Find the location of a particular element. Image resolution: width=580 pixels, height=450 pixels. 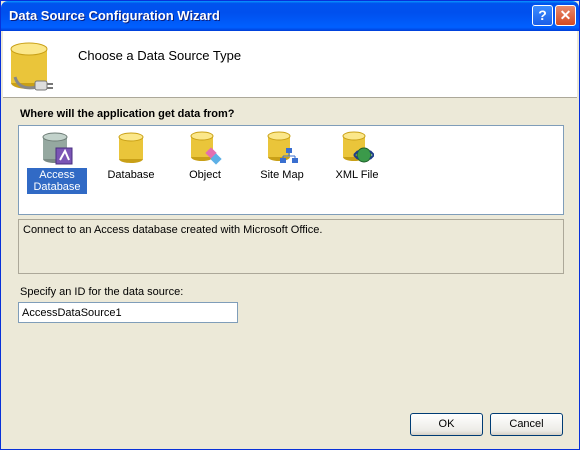

wizard-header: Choose a Data Source Type is located at coordinates (290, 64).